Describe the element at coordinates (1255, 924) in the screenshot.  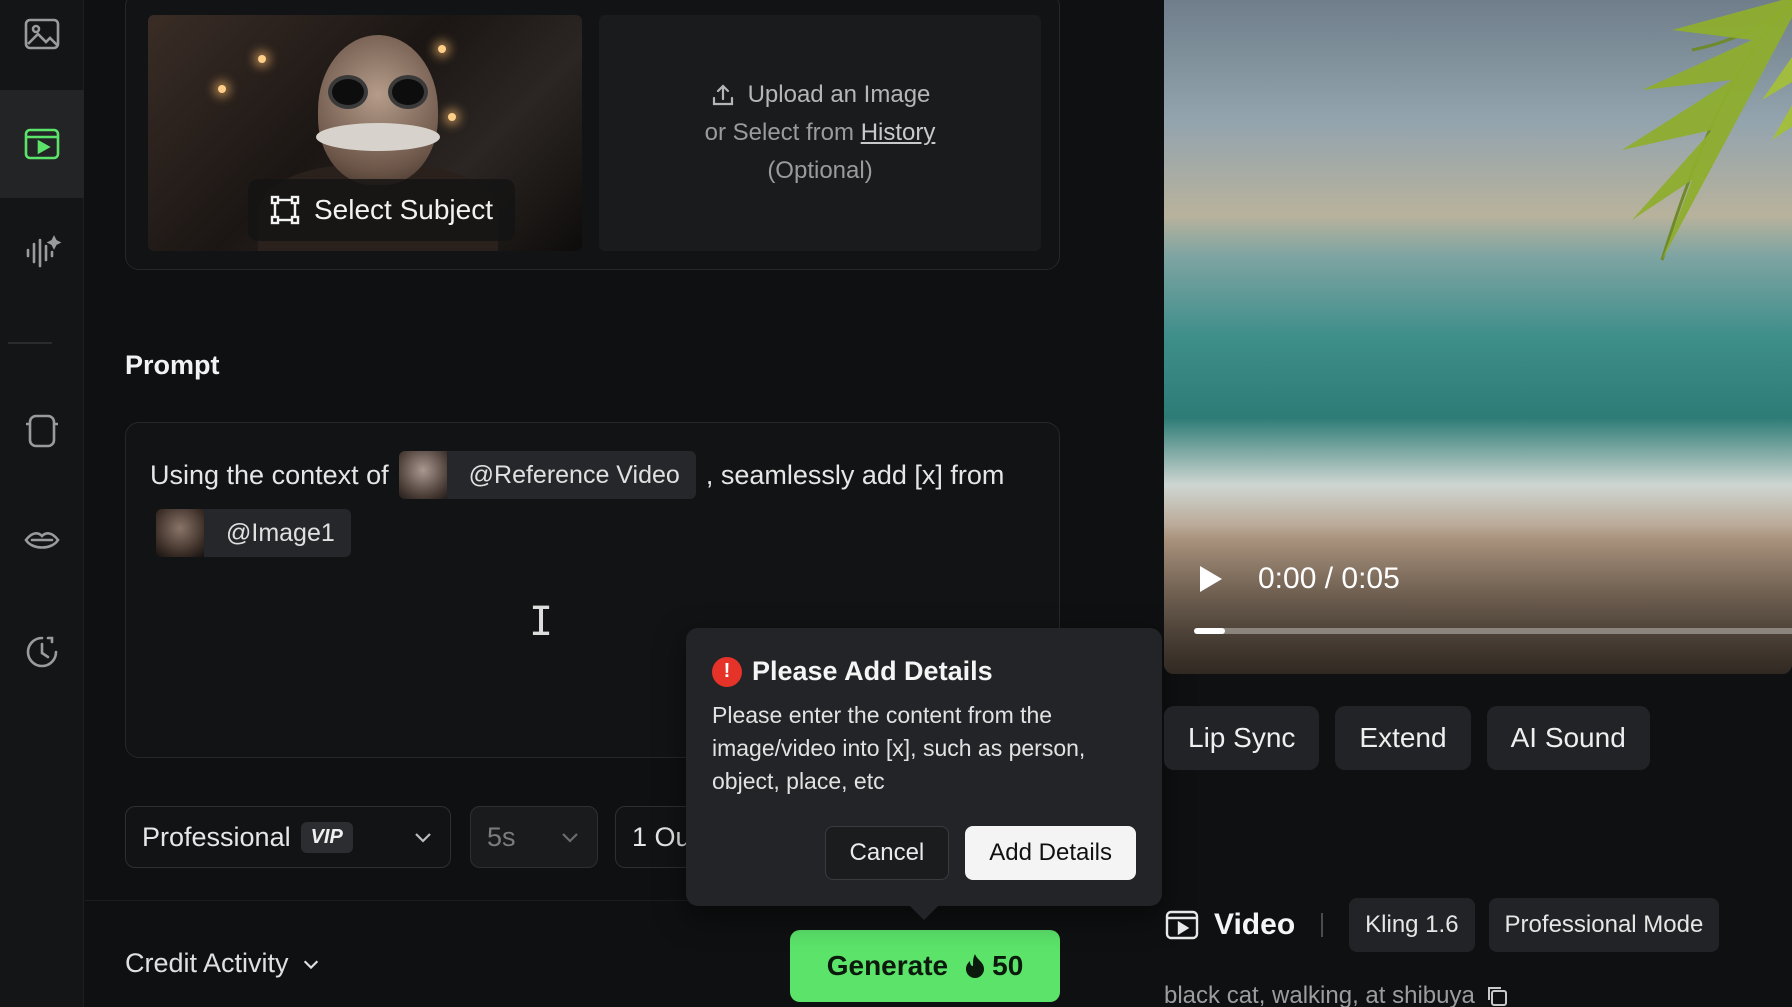
I see `video-title: Video` at that location.